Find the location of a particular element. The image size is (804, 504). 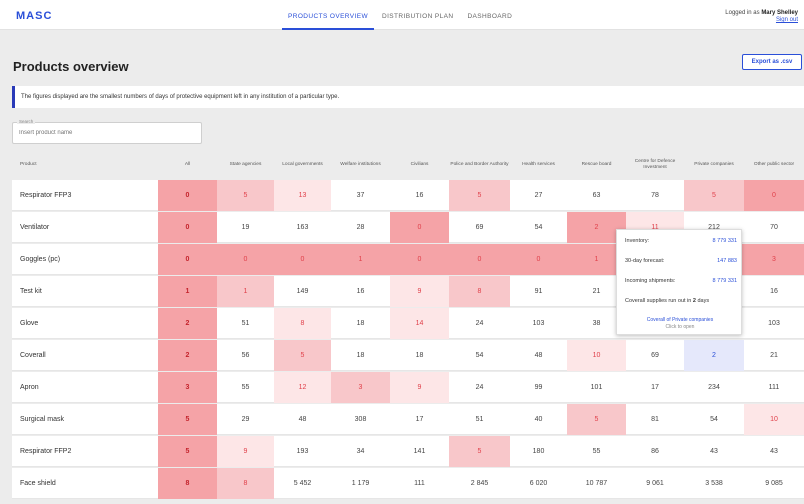

days-left-cell: 28 is located at coordinates (360, 227).